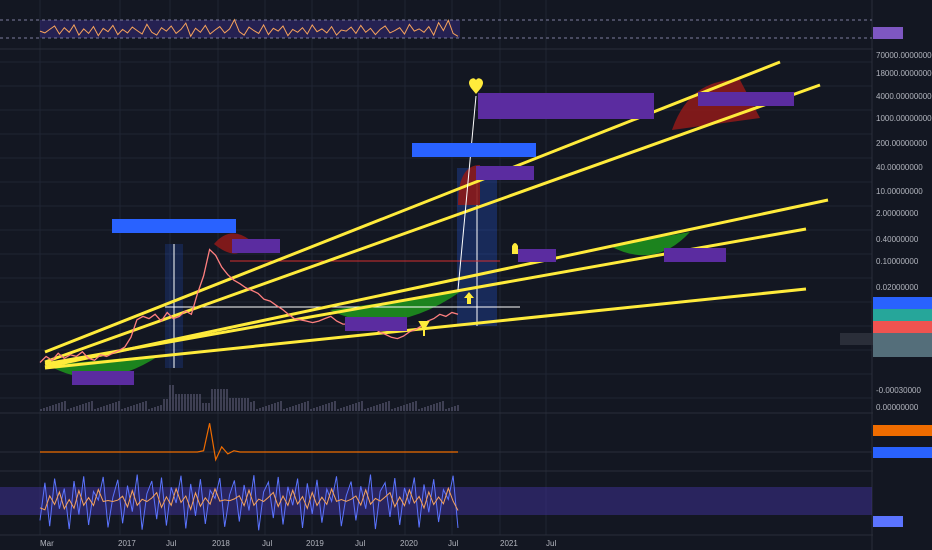 The image size is (932, 550). I want to click on target-2-label-bg, so click(505, 173).